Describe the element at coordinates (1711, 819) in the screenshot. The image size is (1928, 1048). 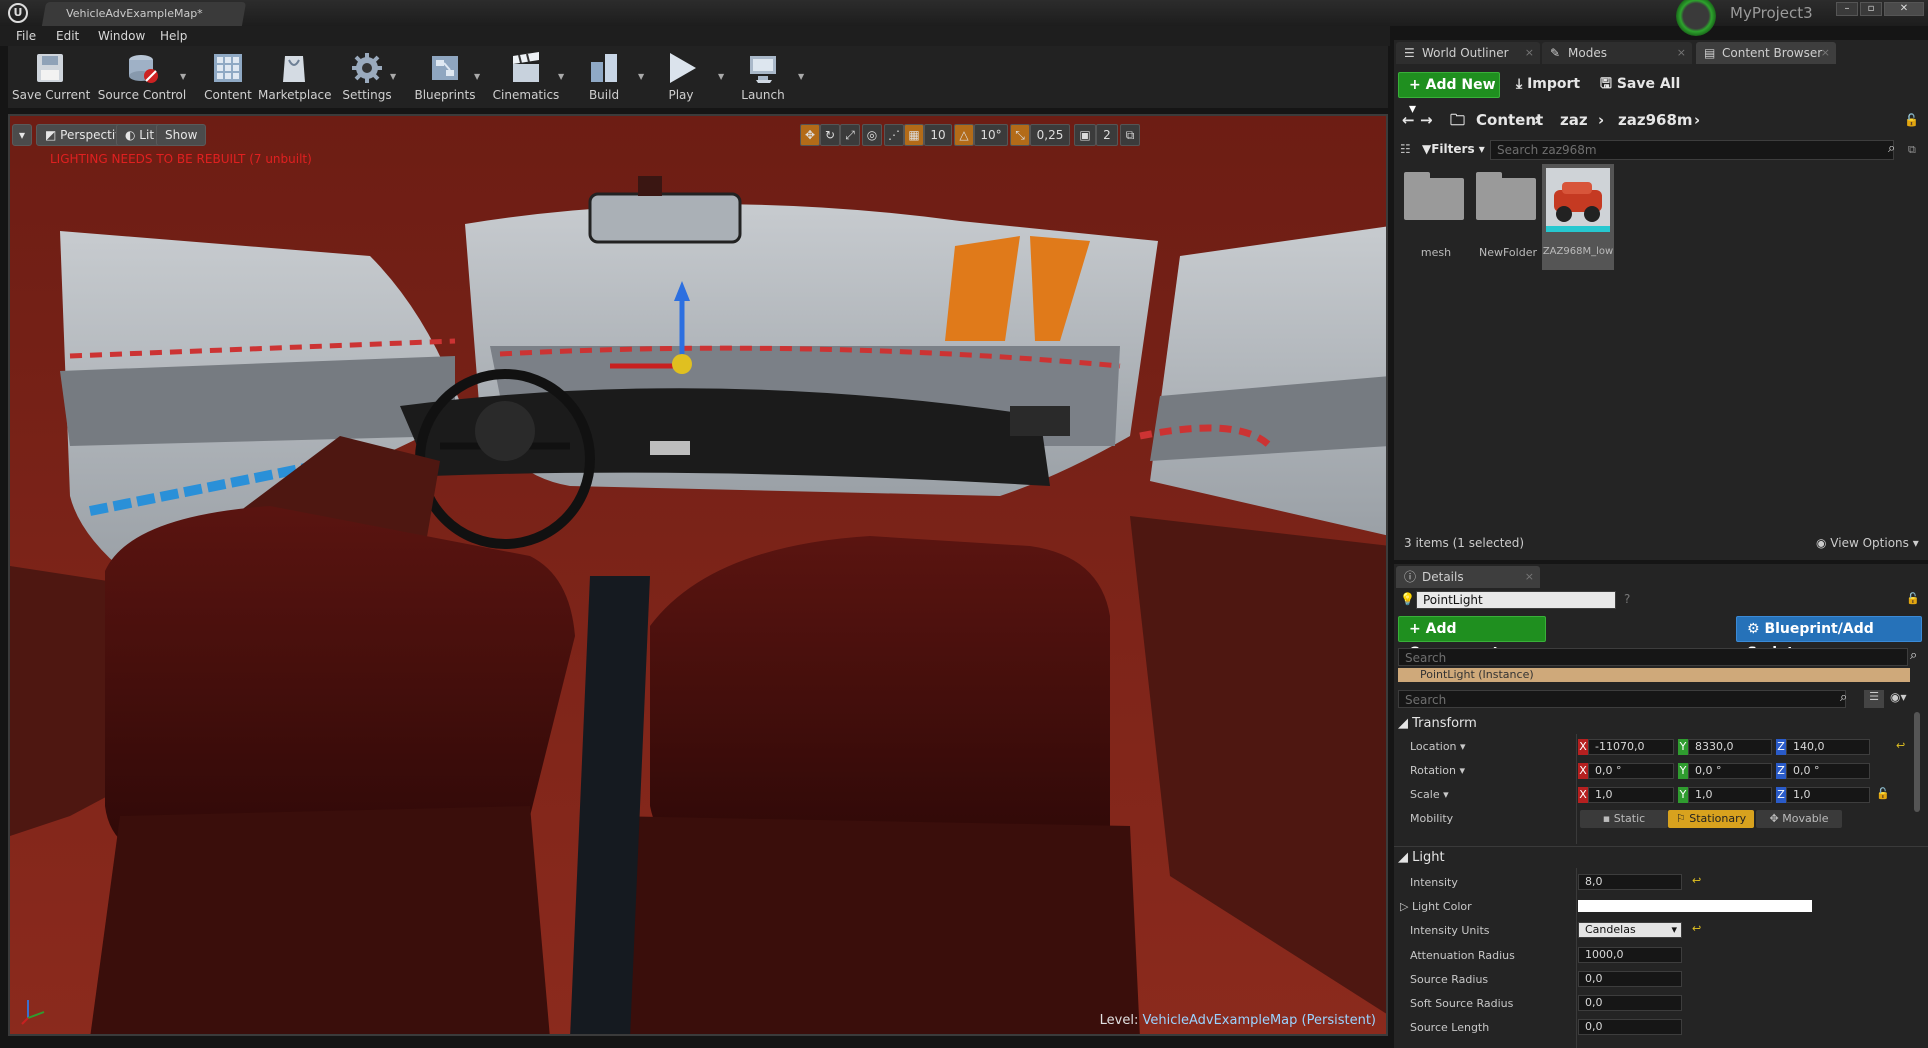
I see `mobility-stationary-button: ⚐ Stationary` at that location.